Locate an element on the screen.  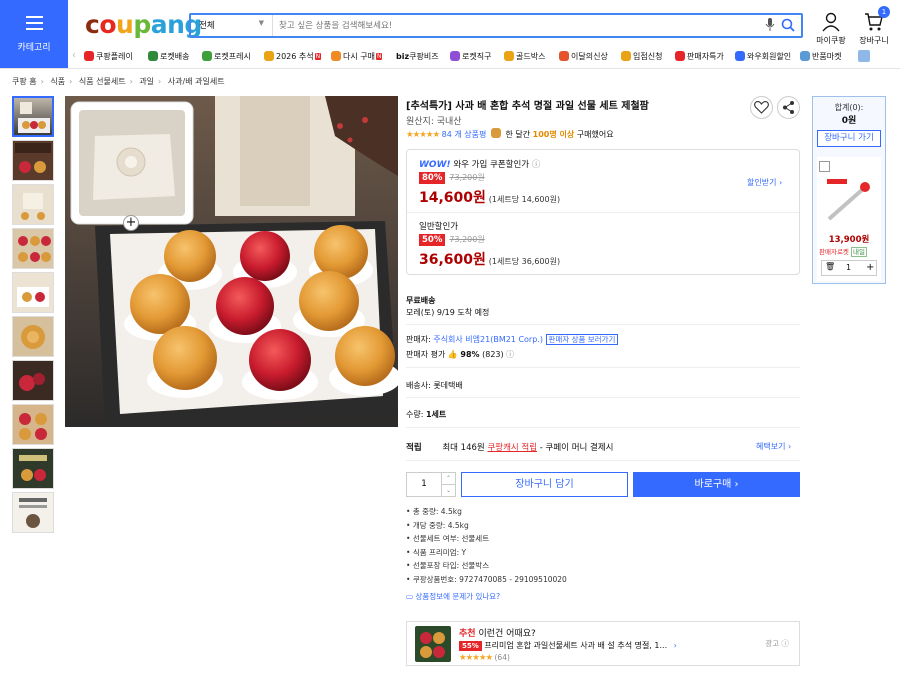
nav-item: 이달의신상 is located at coordinates (583, 56).